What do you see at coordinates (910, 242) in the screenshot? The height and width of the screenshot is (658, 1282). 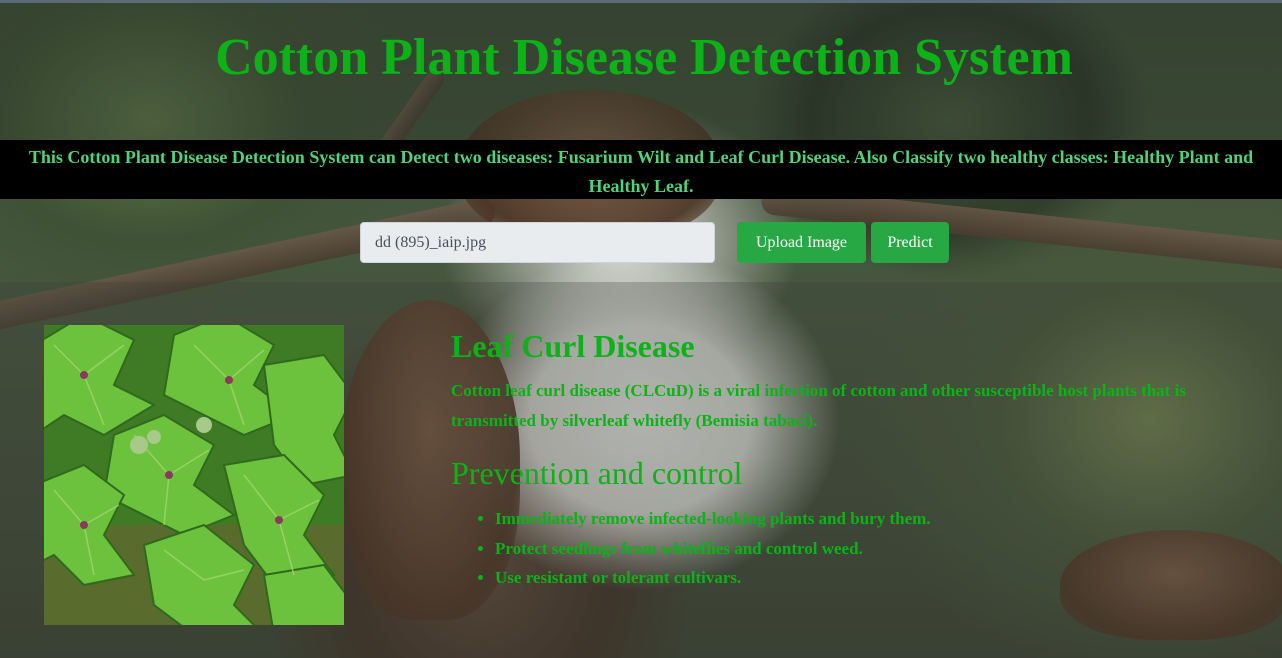 I see `predict-button: Predict` at bounding box center [910, 242].